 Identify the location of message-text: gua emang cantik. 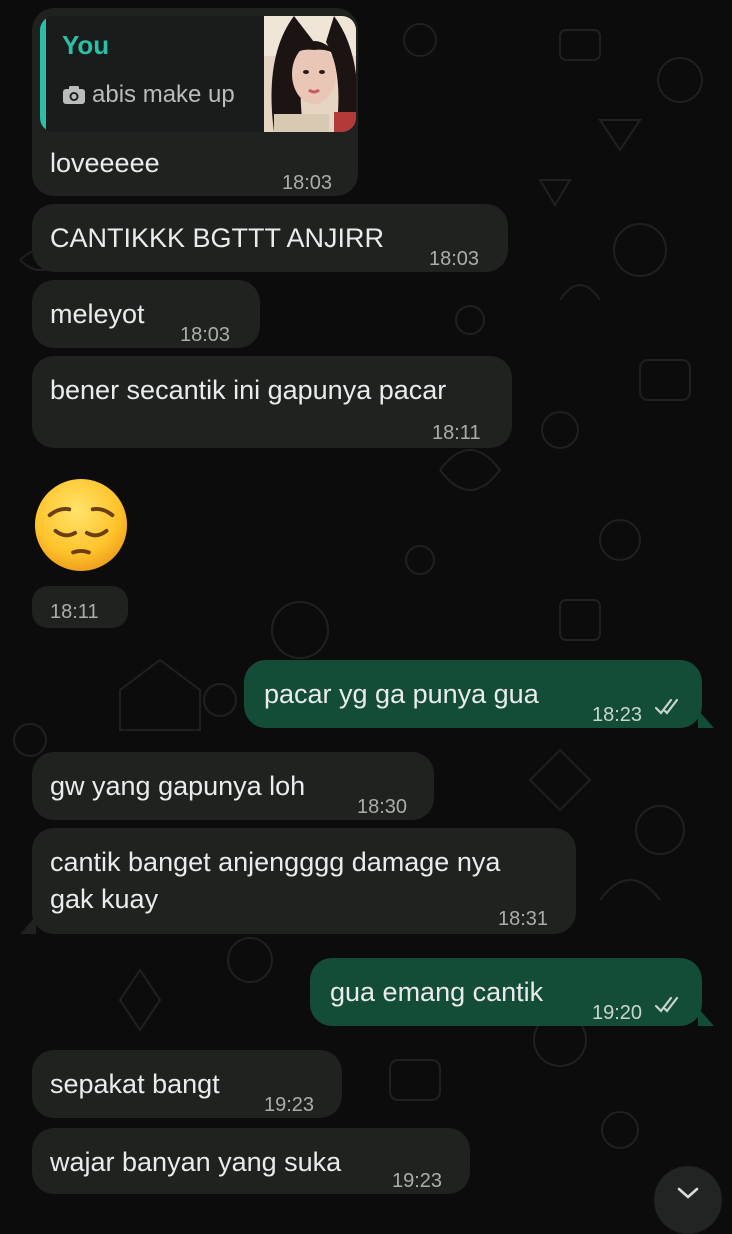
(437, 992).